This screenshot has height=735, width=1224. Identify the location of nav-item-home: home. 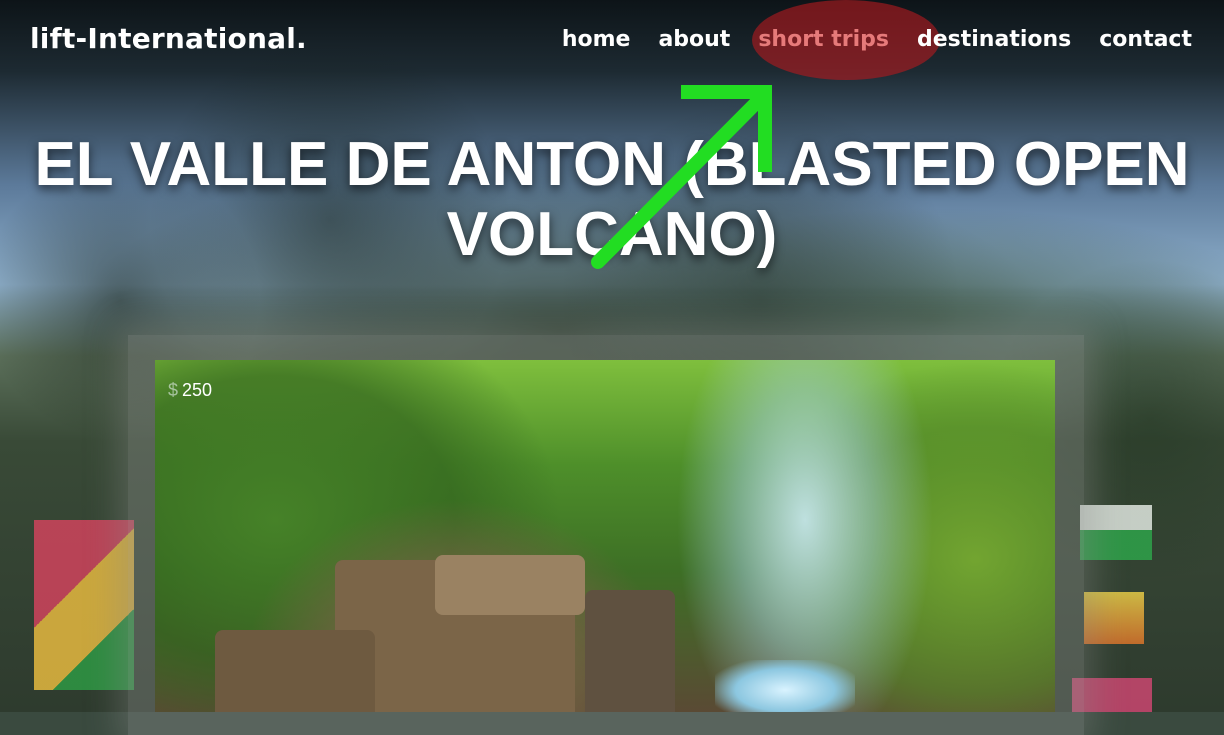
(596, 39).